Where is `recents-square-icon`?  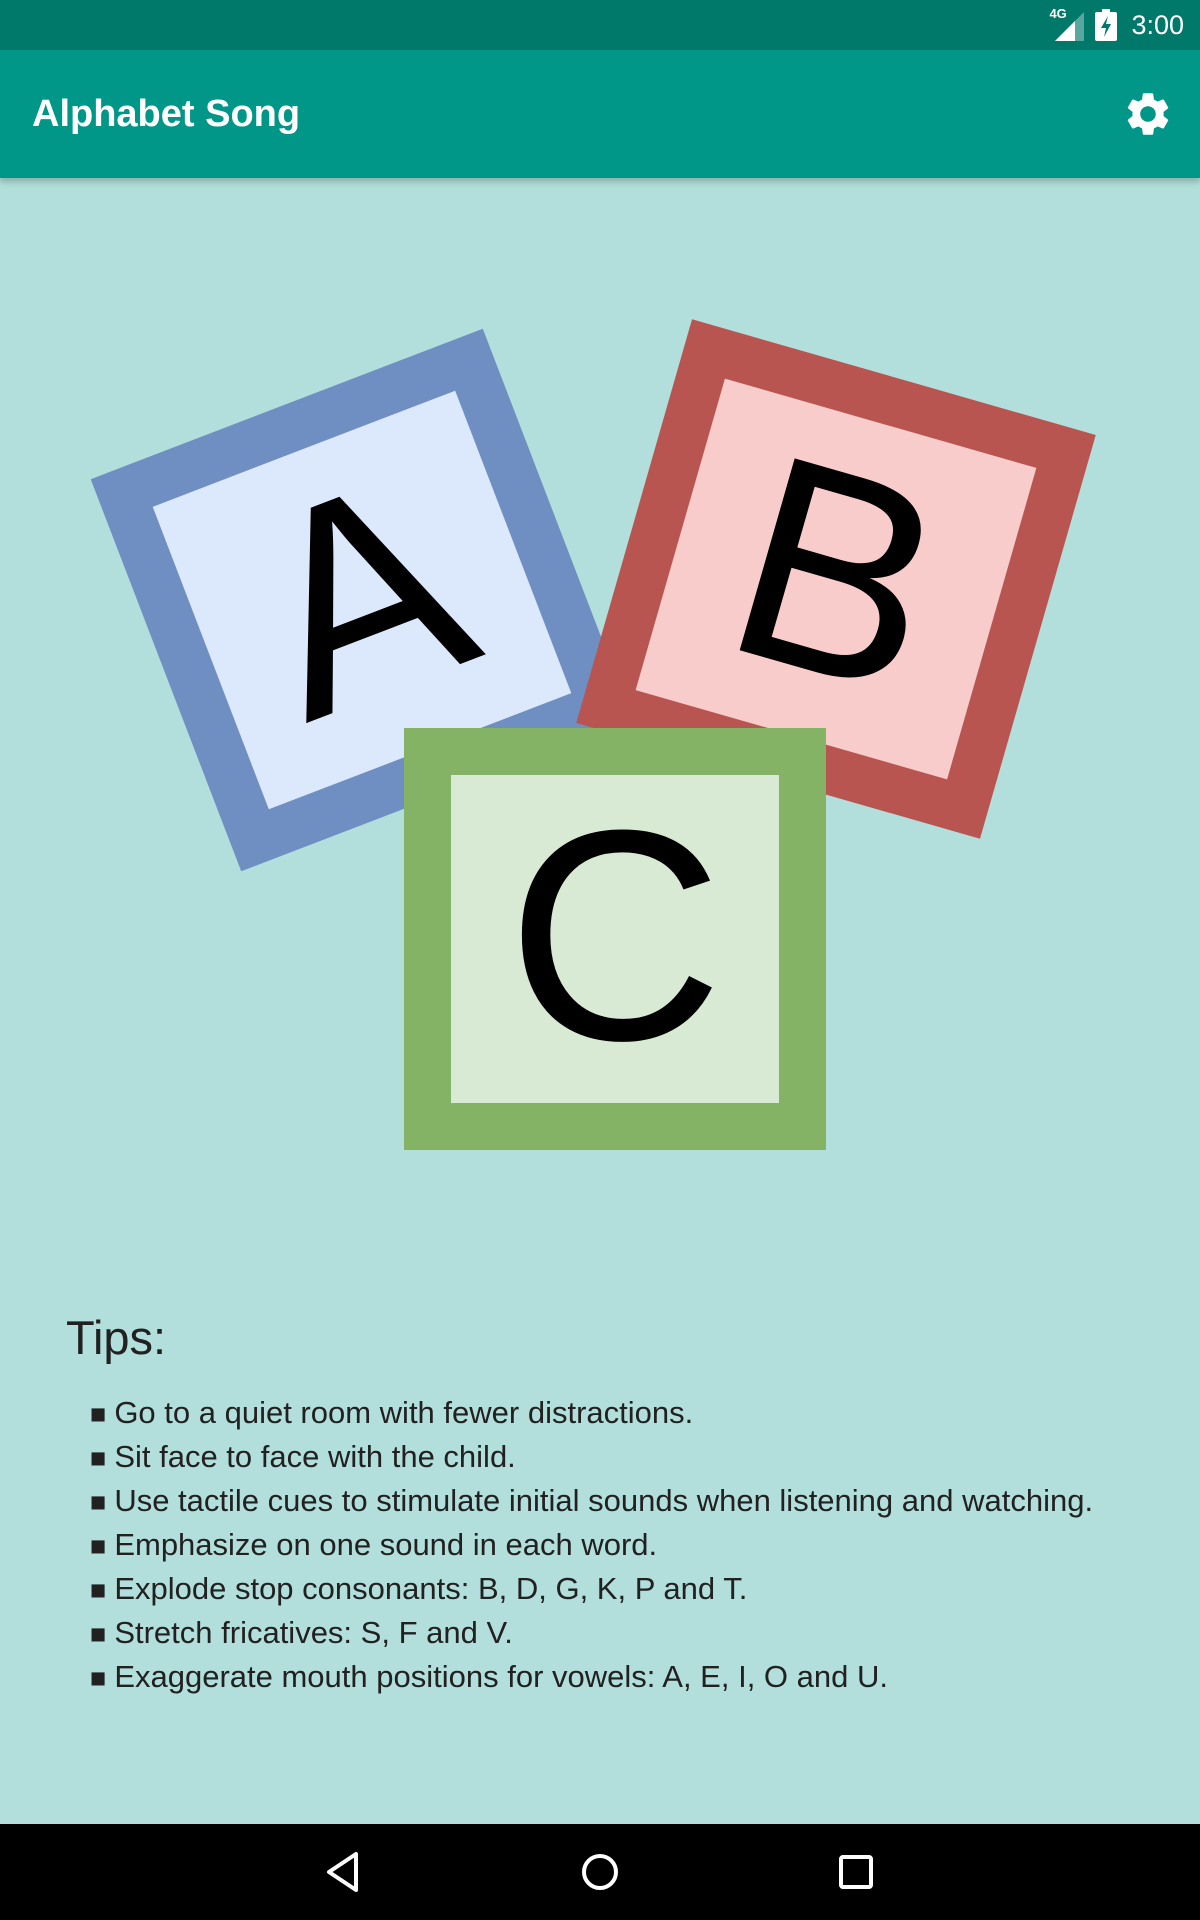
recents-square-icon is located at coordinates (856, 1872).